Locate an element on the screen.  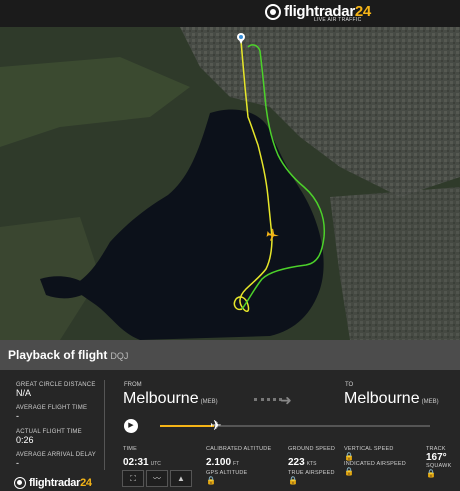
destination-city-name: Melbourne is located at coordinates (382, 398).